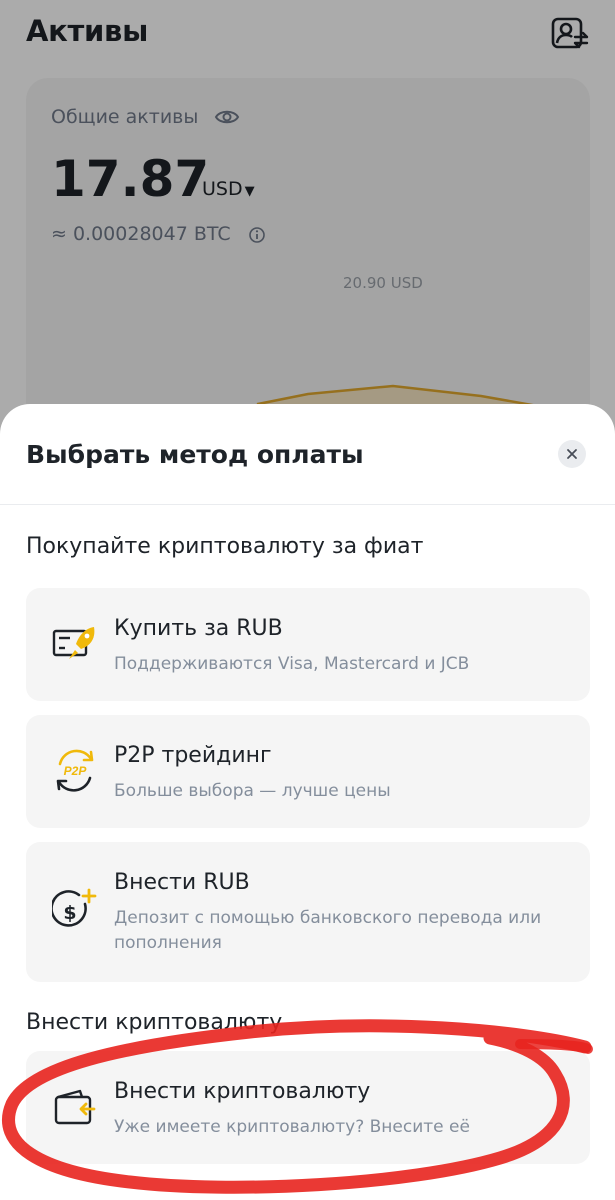  What do you see at coordinates (154, 1022) in the screenshot?
I see `crypto-section-title: Внести криптовалюту` at bounding box center [154, 1022].